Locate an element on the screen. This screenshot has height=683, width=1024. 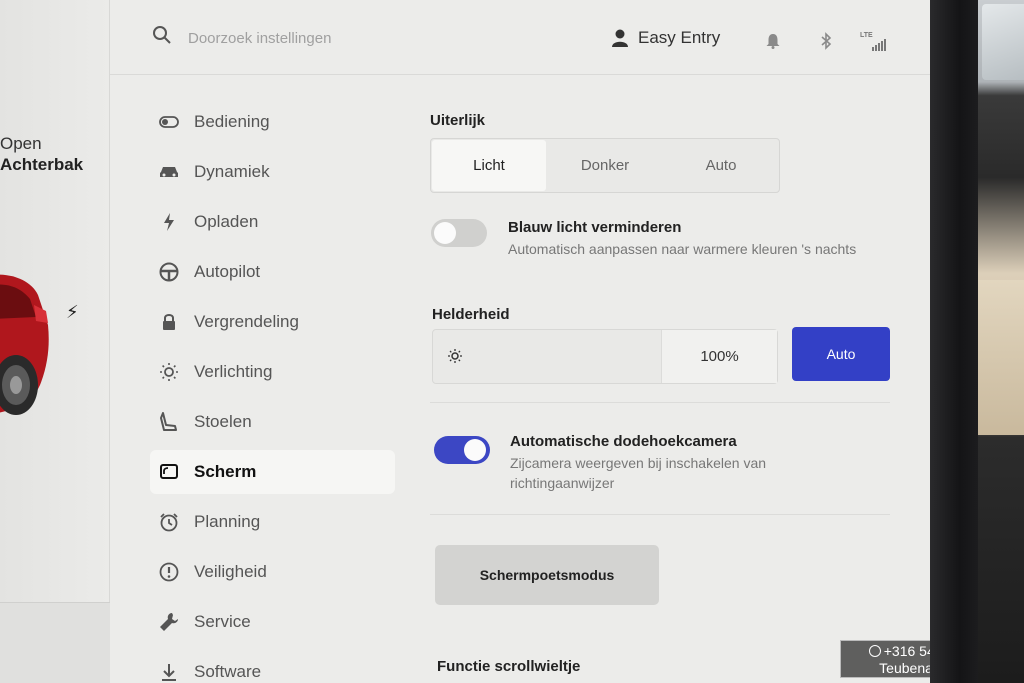
profile-name: Easy Entry is located at coordinates (679, 37).